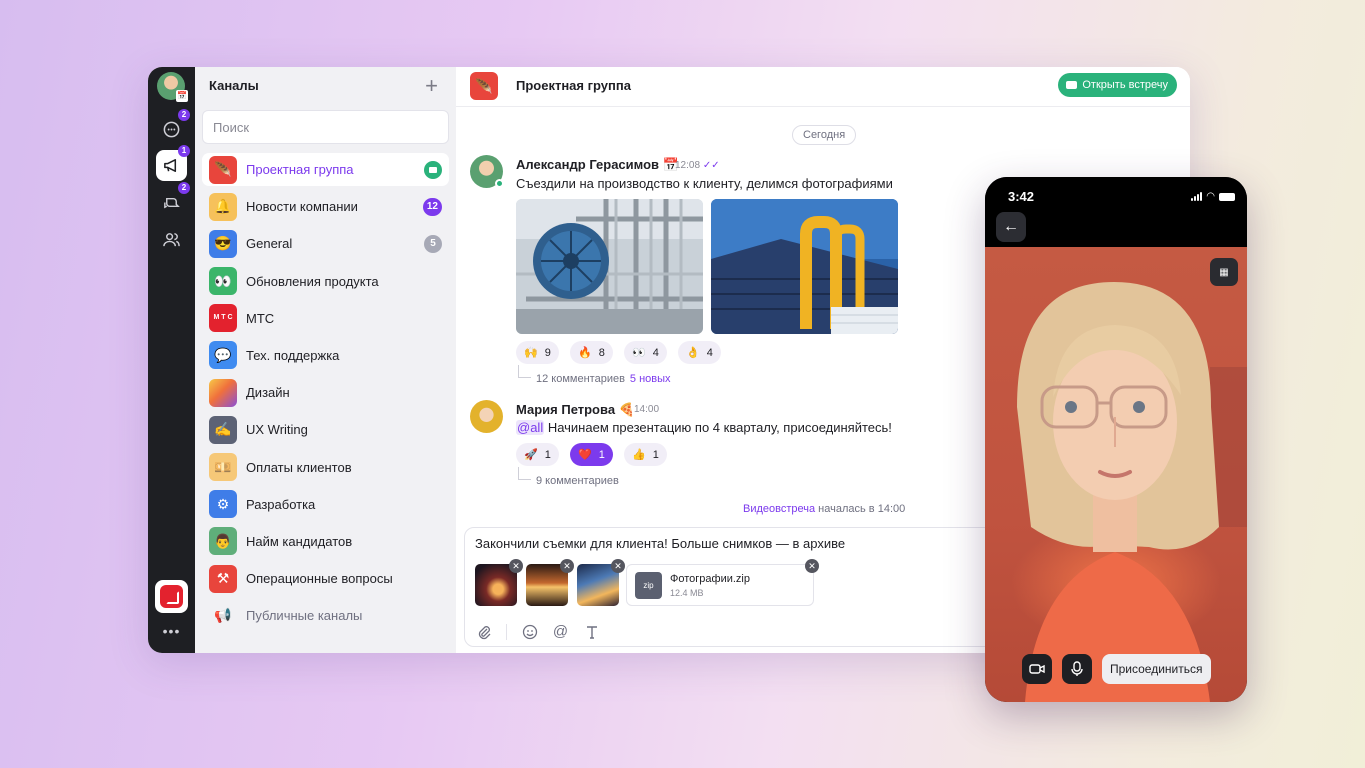 This screenshot has width=1365, height=768. What do you see at coordinates (223, 467) in the screenshot?
I see `channel-avatar: 💴` at bounding box center [223, 467].